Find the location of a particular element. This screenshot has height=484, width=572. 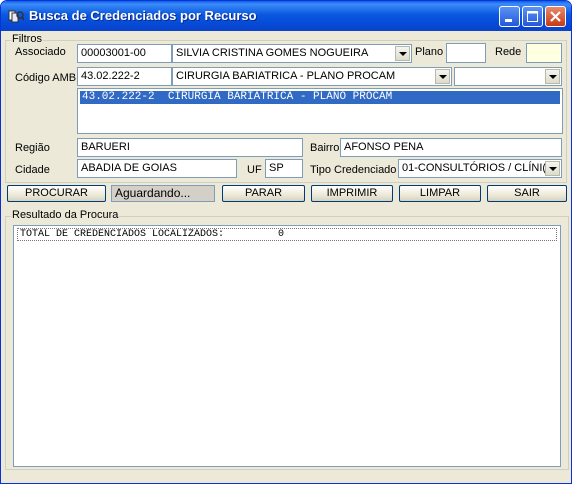

close-icon is located at coordinates (555, 16).